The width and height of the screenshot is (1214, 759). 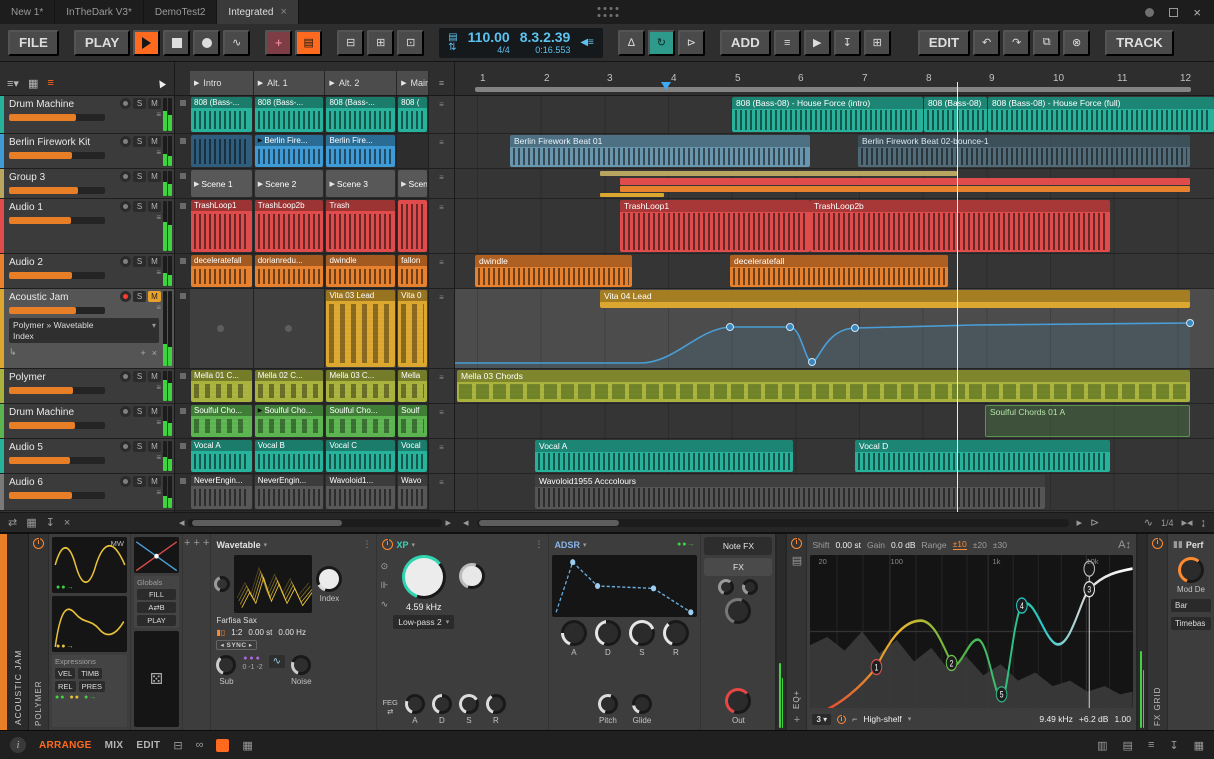 What do you see at coordinates (848, 545) in the screenshot?
I see `shift-value: 0.00 st` at bounding box center [848, 545].